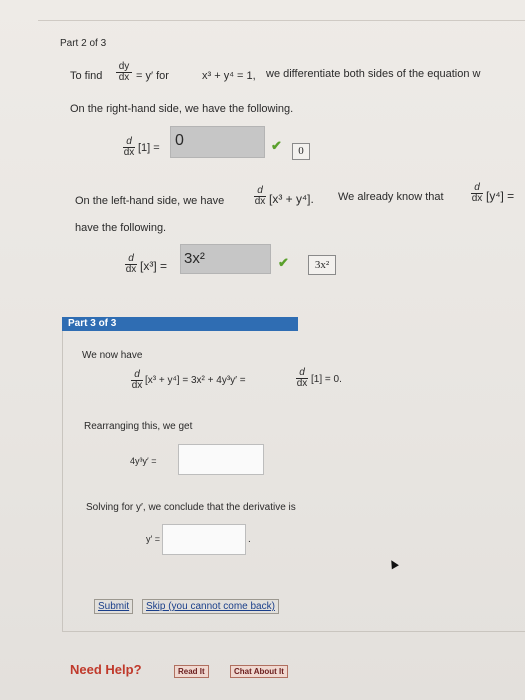 Image resolution: width=525 pixels, height=700 pixels. Describe the element at coordinates (259, 671) in the screenshot. I see `chat-about-it-button: Chat About It` at that location.